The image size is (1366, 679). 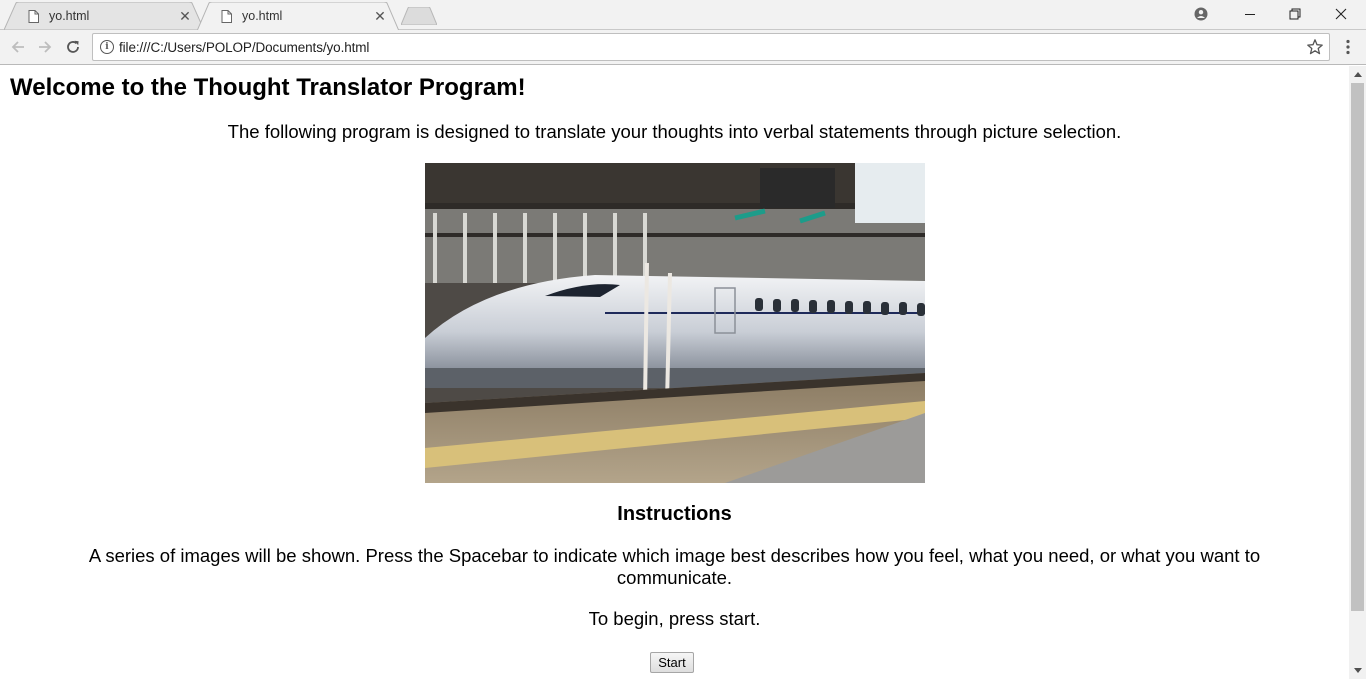 I want to click on reload-button, so click(x=73, y=47).